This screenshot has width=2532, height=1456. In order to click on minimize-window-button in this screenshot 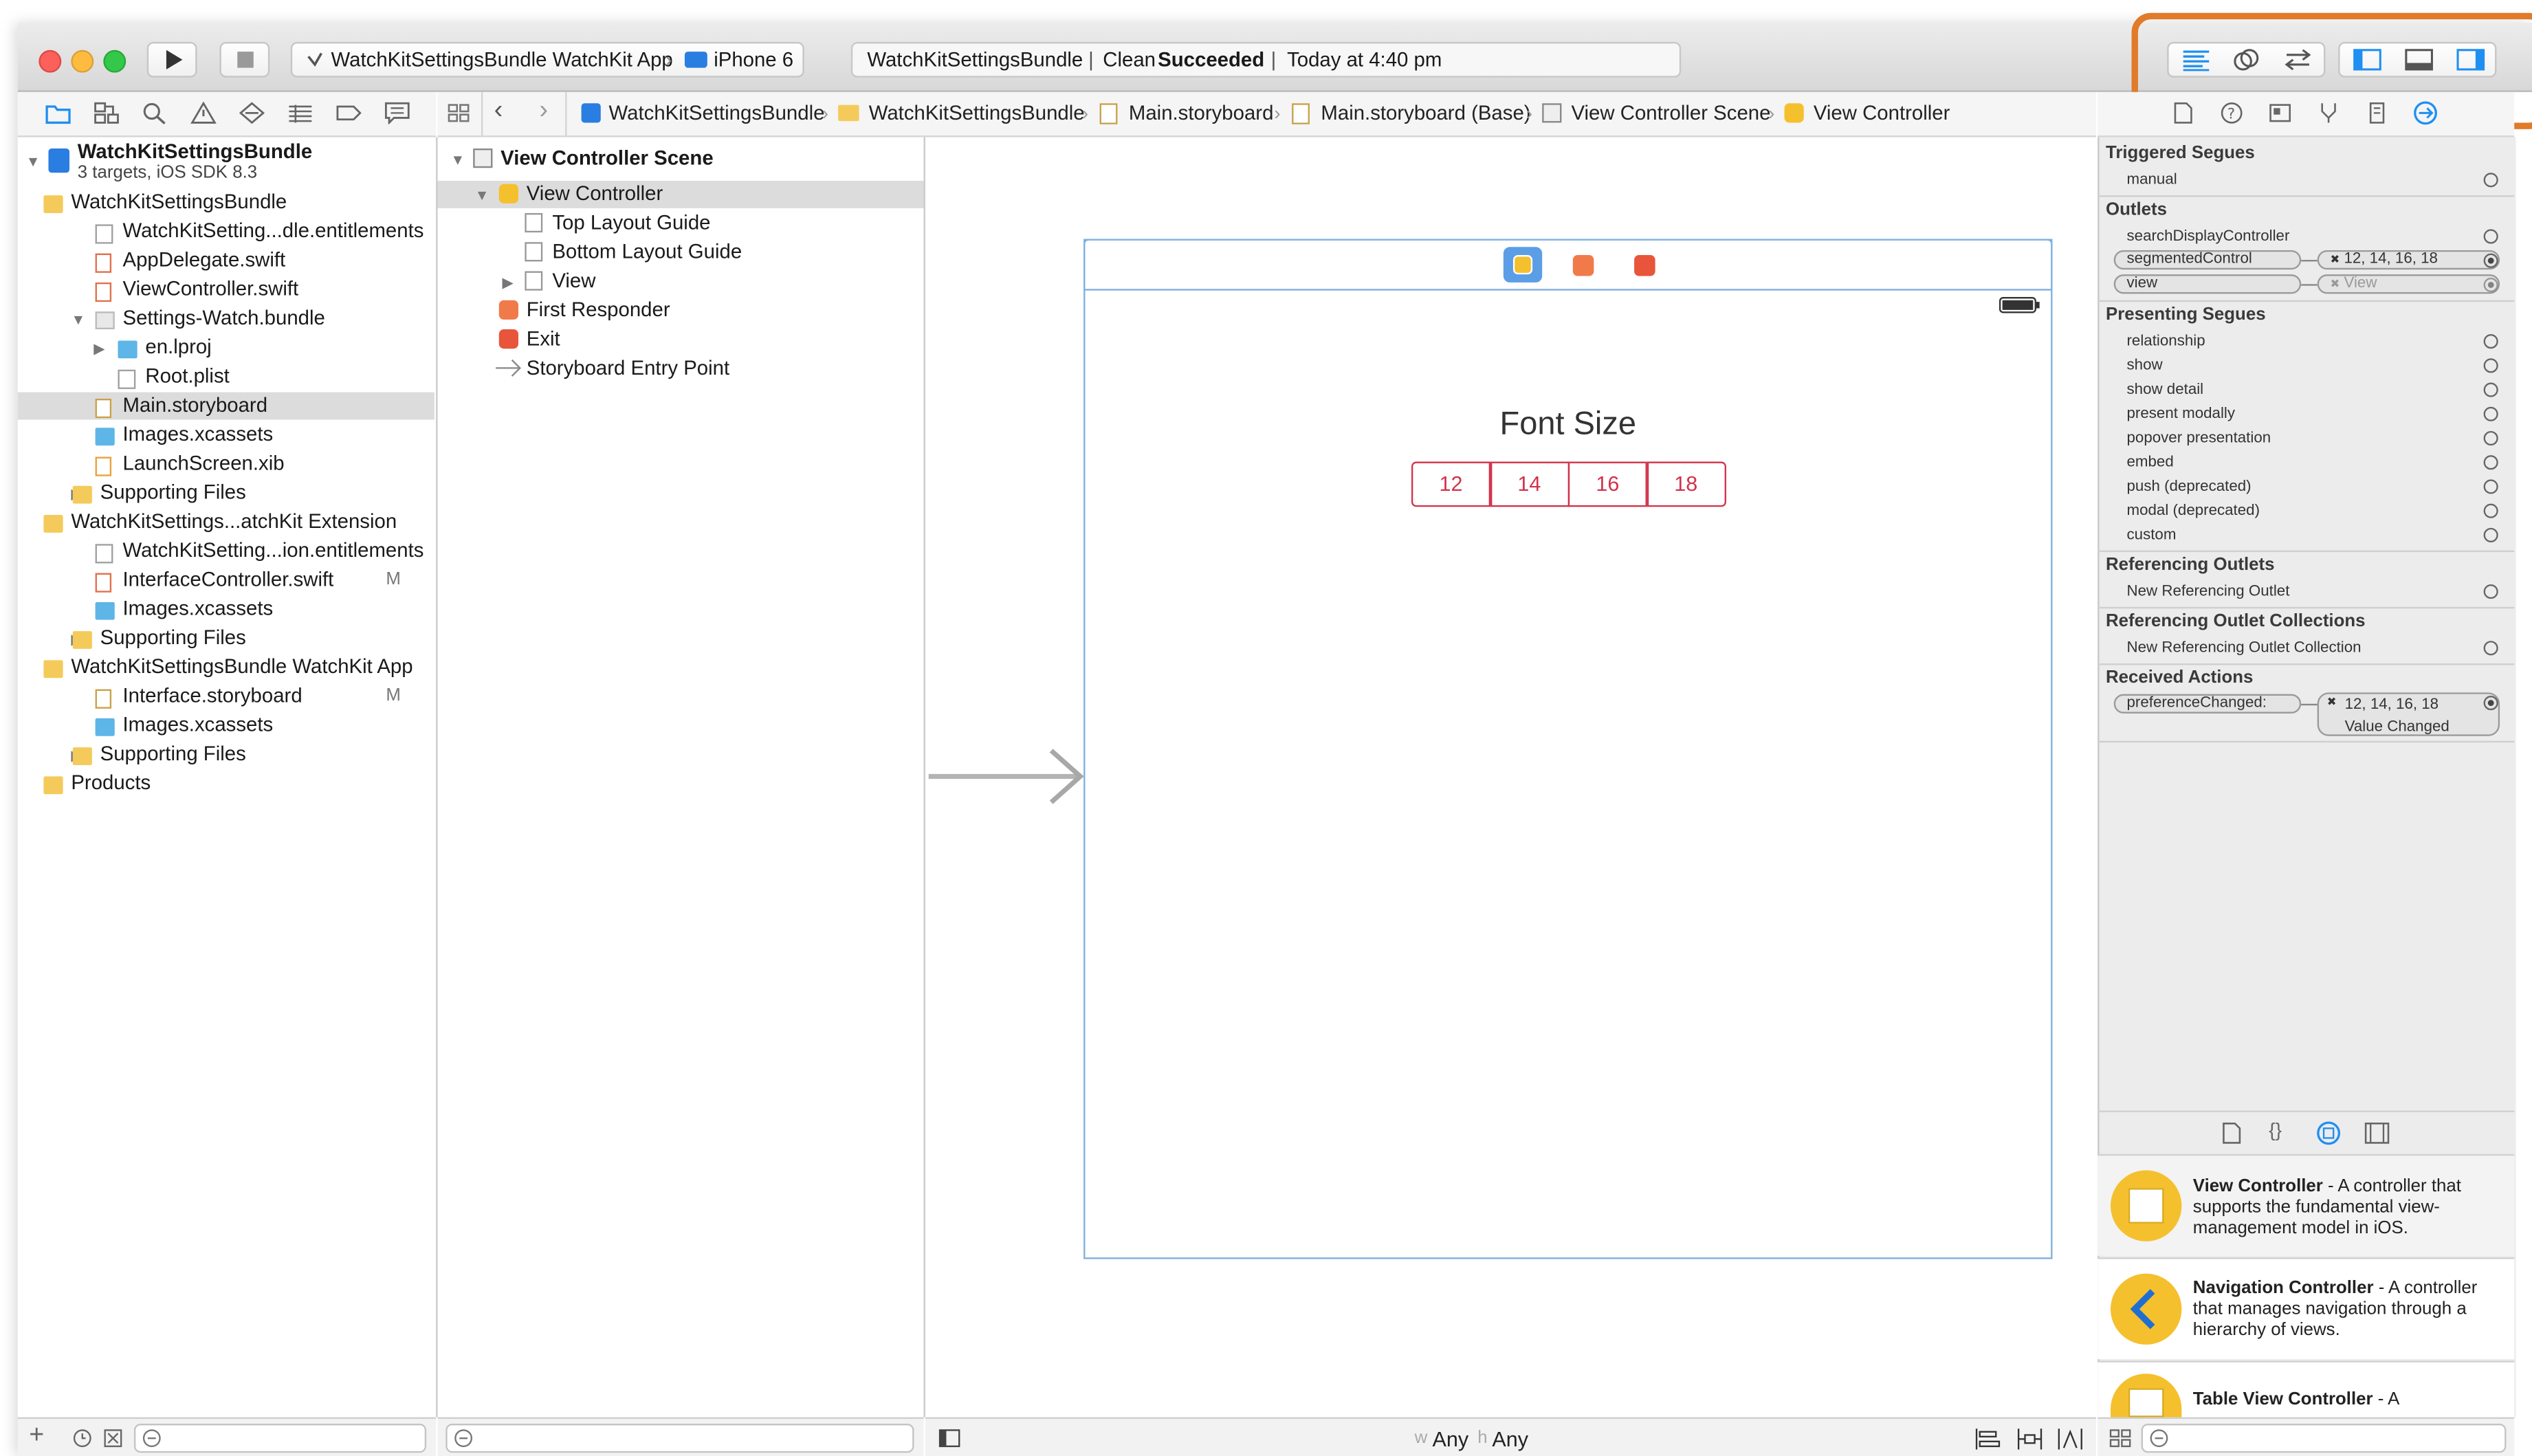, I will do `click(82, 61)`.